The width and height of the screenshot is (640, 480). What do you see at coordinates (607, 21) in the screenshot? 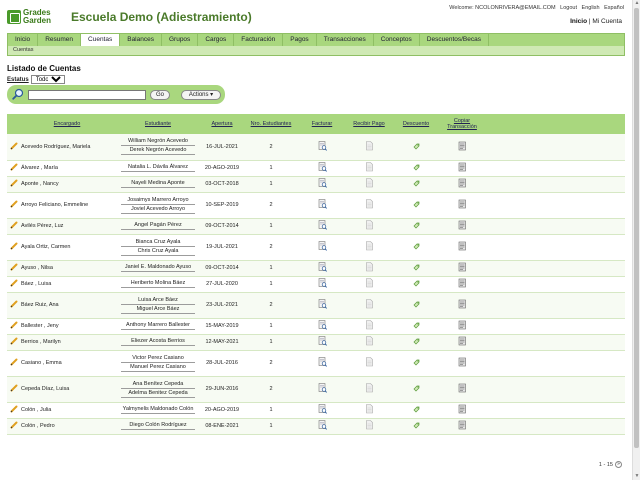
I see `mi-cuenta-link: Mi Cuenta` at bounding box center [607, 21].